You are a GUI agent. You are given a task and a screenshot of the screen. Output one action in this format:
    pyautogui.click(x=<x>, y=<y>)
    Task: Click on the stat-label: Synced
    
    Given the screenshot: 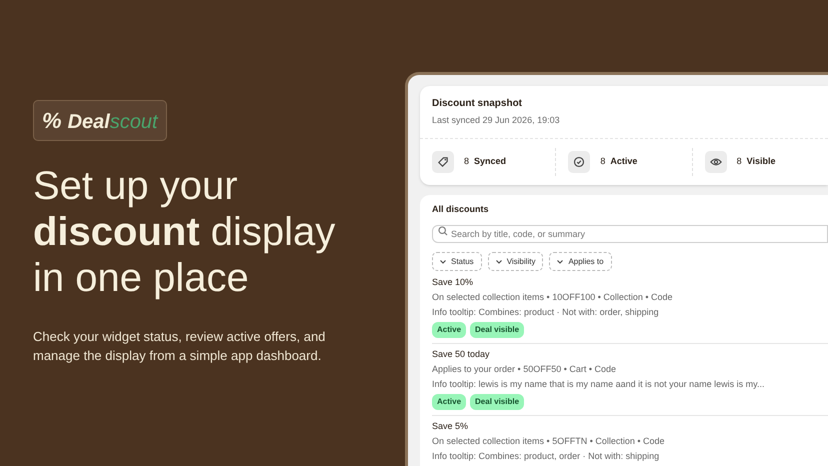 What is the action you would take?
    pyautogui.click(x=490, y=161)
    